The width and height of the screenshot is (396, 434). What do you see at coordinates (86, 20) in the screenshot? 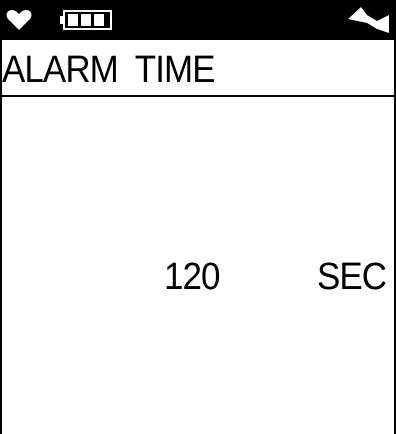
I see `battery-icon` at bounding box center [86, 20].